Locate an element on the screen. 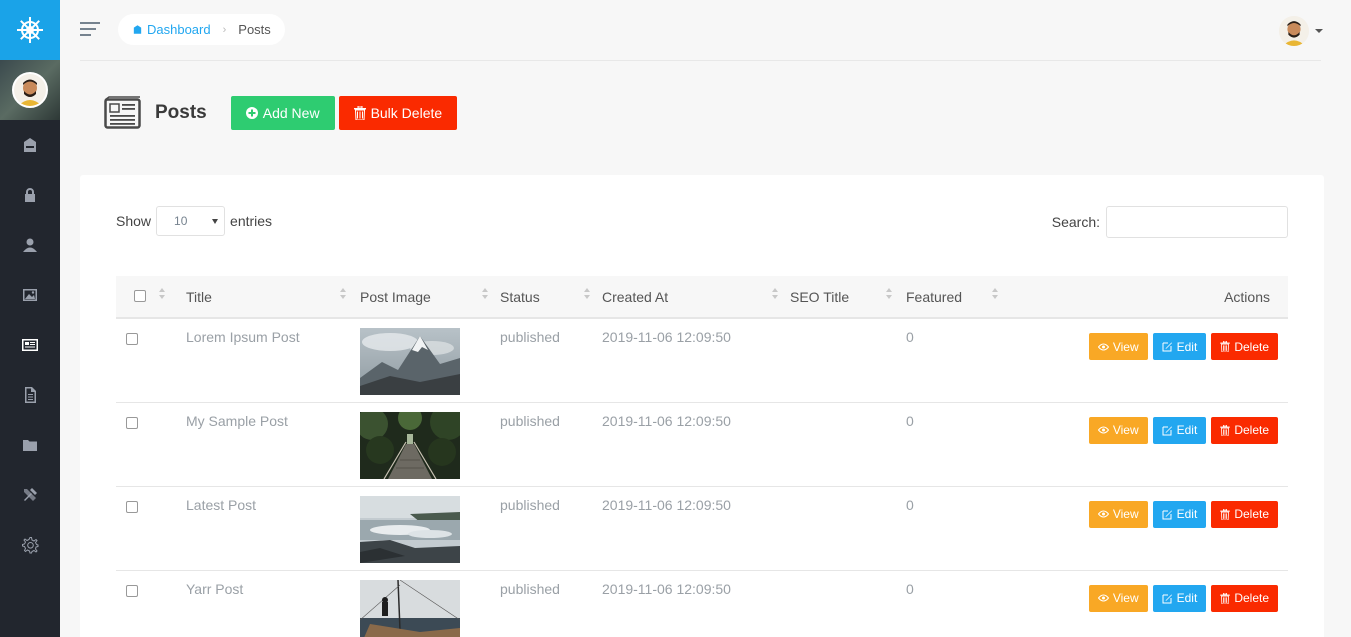 This screenshot has height=637, width=1351. column-header-seo-title: SEO Title is located at coordinates (848, 297).